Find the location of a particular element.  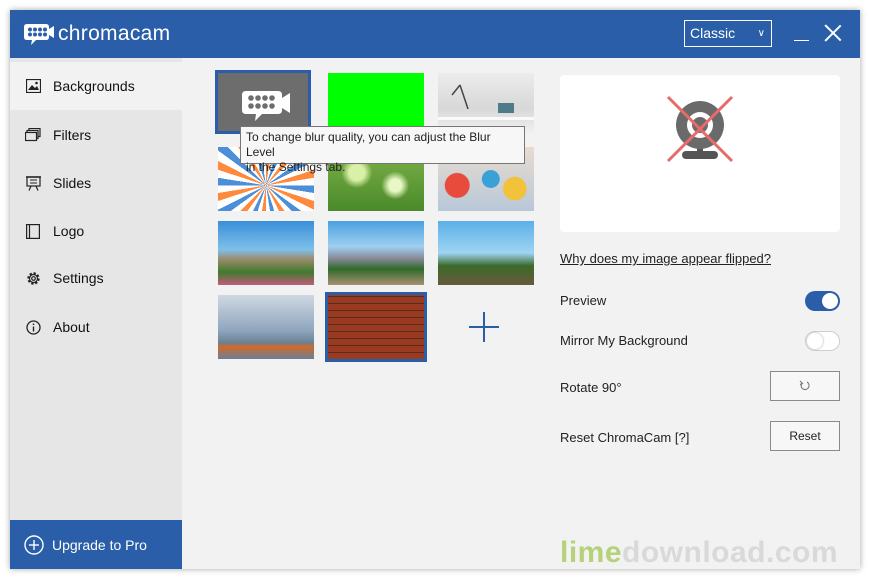

watermark-part-2: download.com is located at coordinates (730, 552).